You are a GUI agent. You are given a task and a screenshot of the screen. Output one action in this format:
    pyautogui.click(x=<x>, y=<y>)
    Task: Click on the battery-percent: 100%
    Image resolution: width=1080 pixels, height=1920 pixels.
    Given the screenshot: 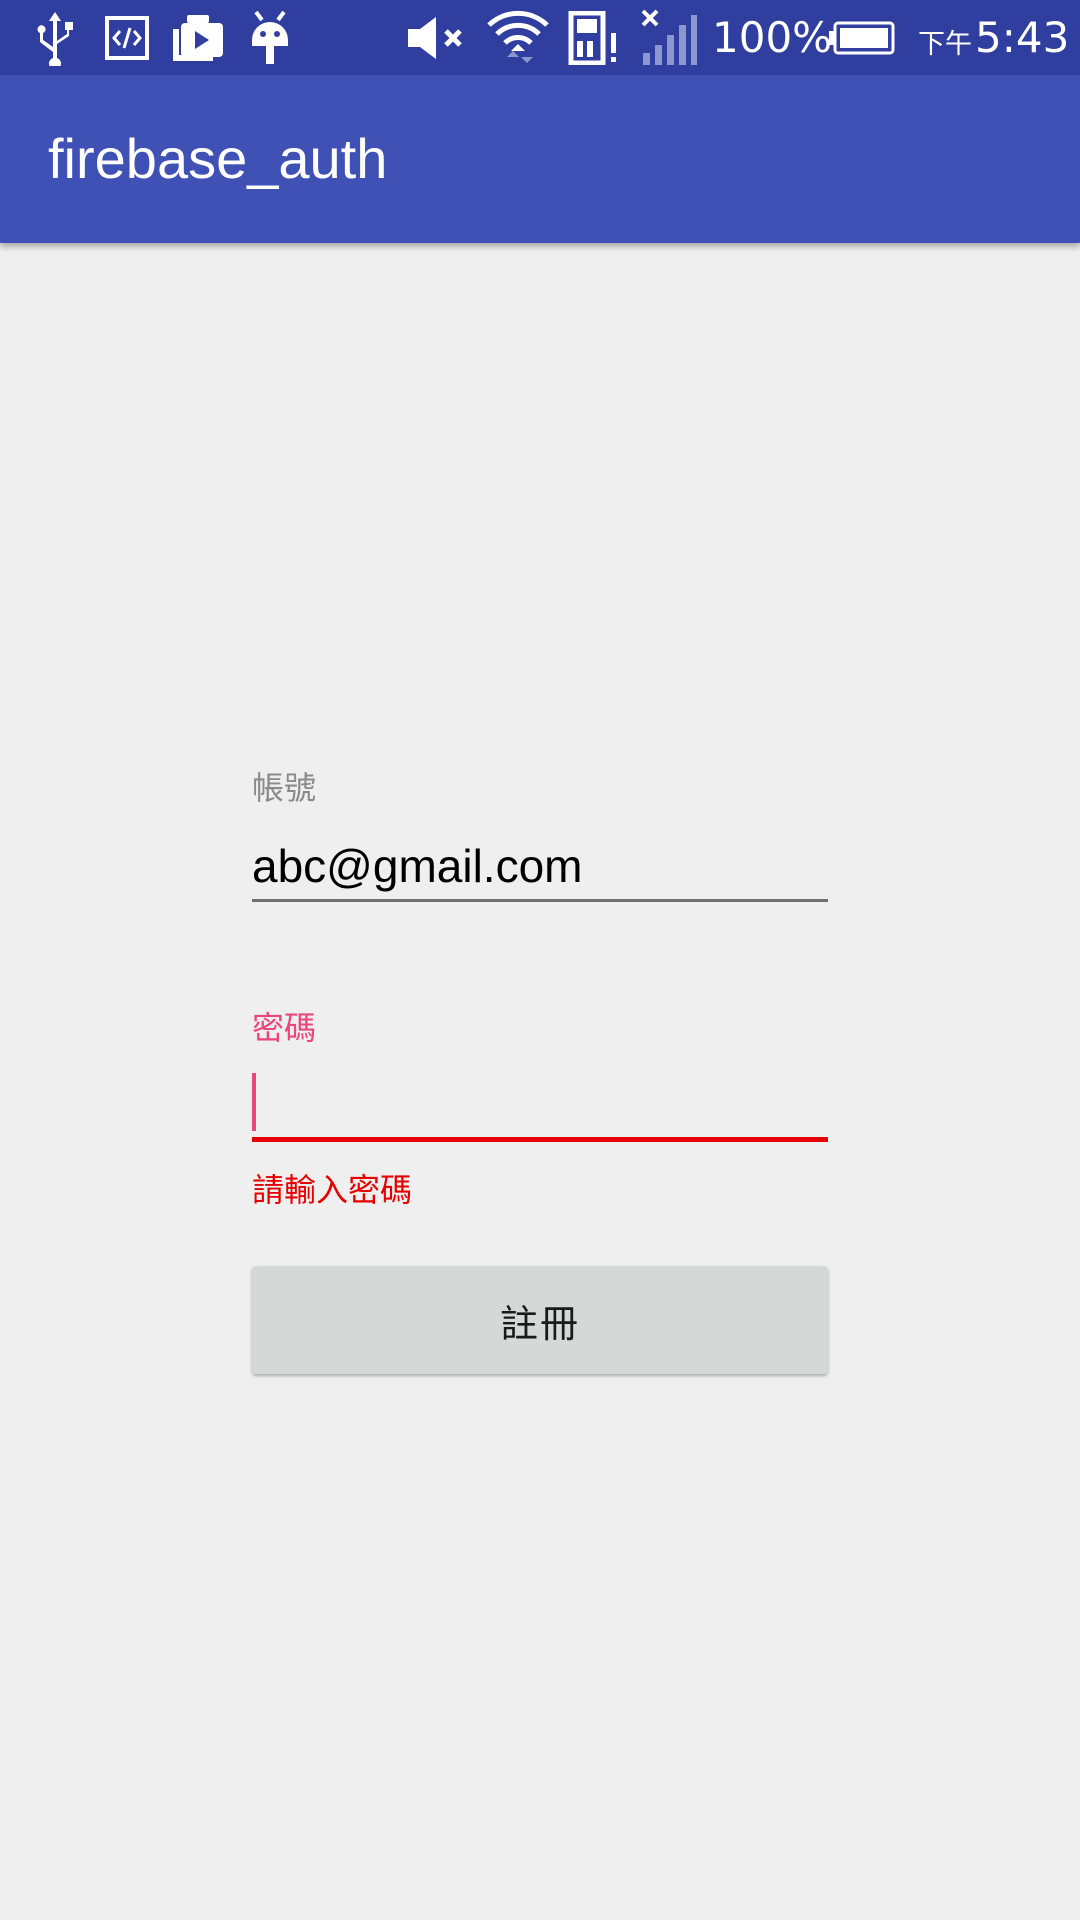 What is the action you would take?
    pyautogui.click(x=772, y=37)
    